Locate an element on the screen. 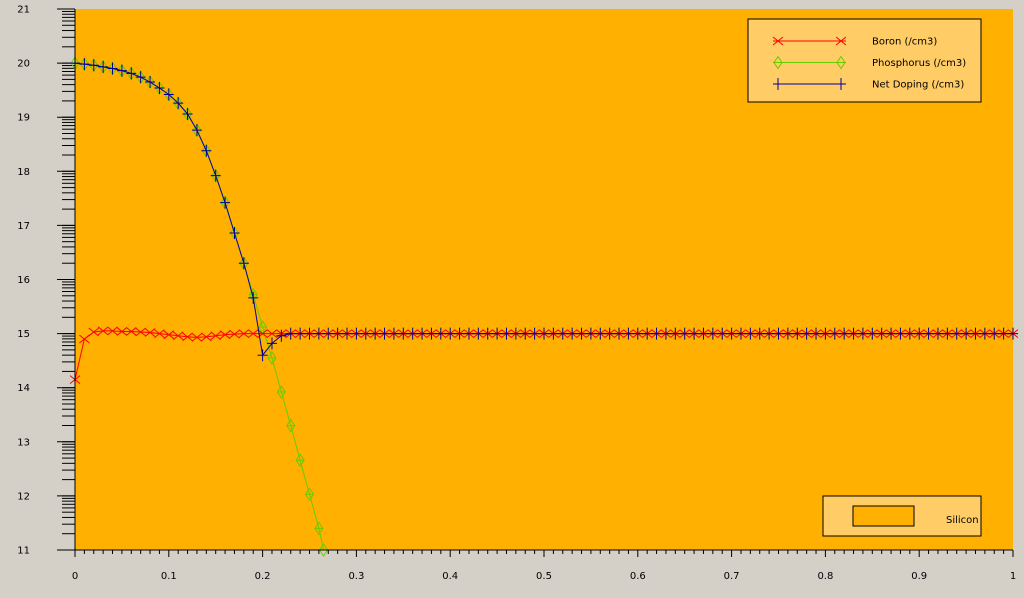 This screenshot has height=598, width=1024. y-tick-label: 16 is located at coordinates (23, 280).